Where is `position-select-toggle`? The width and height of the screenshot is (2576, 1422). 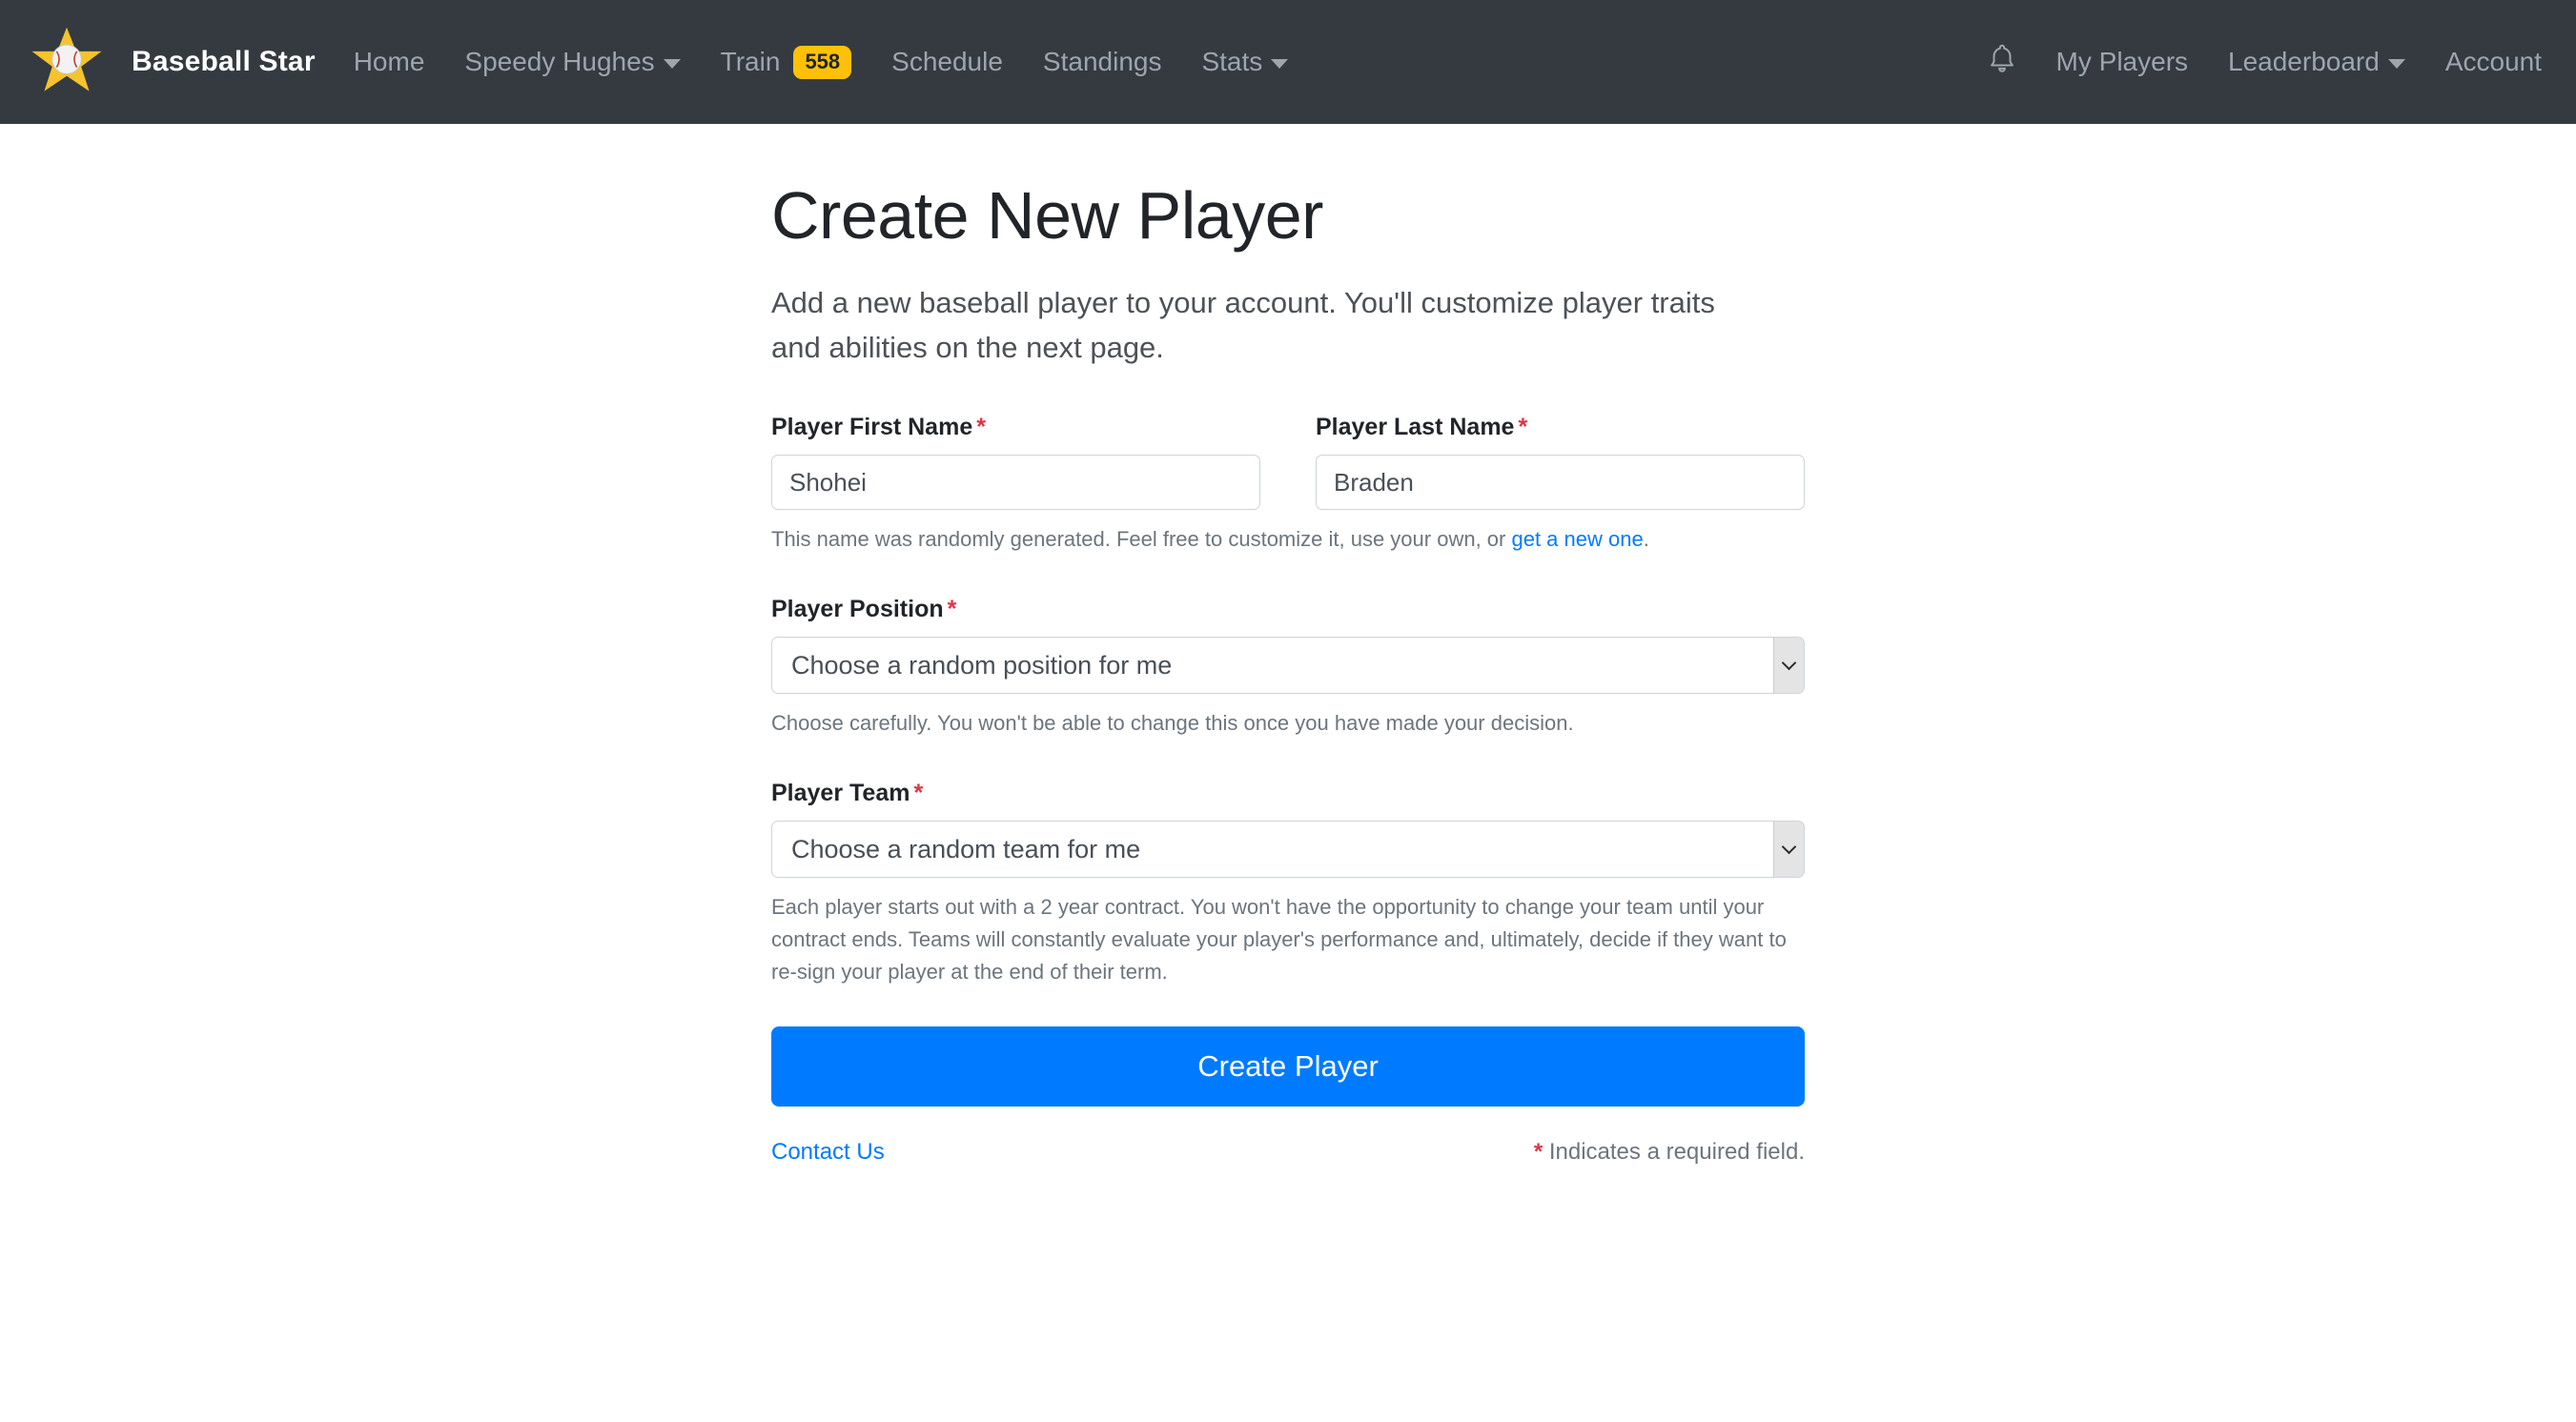 position-select-toggle is located at coordinates (1788, 666).